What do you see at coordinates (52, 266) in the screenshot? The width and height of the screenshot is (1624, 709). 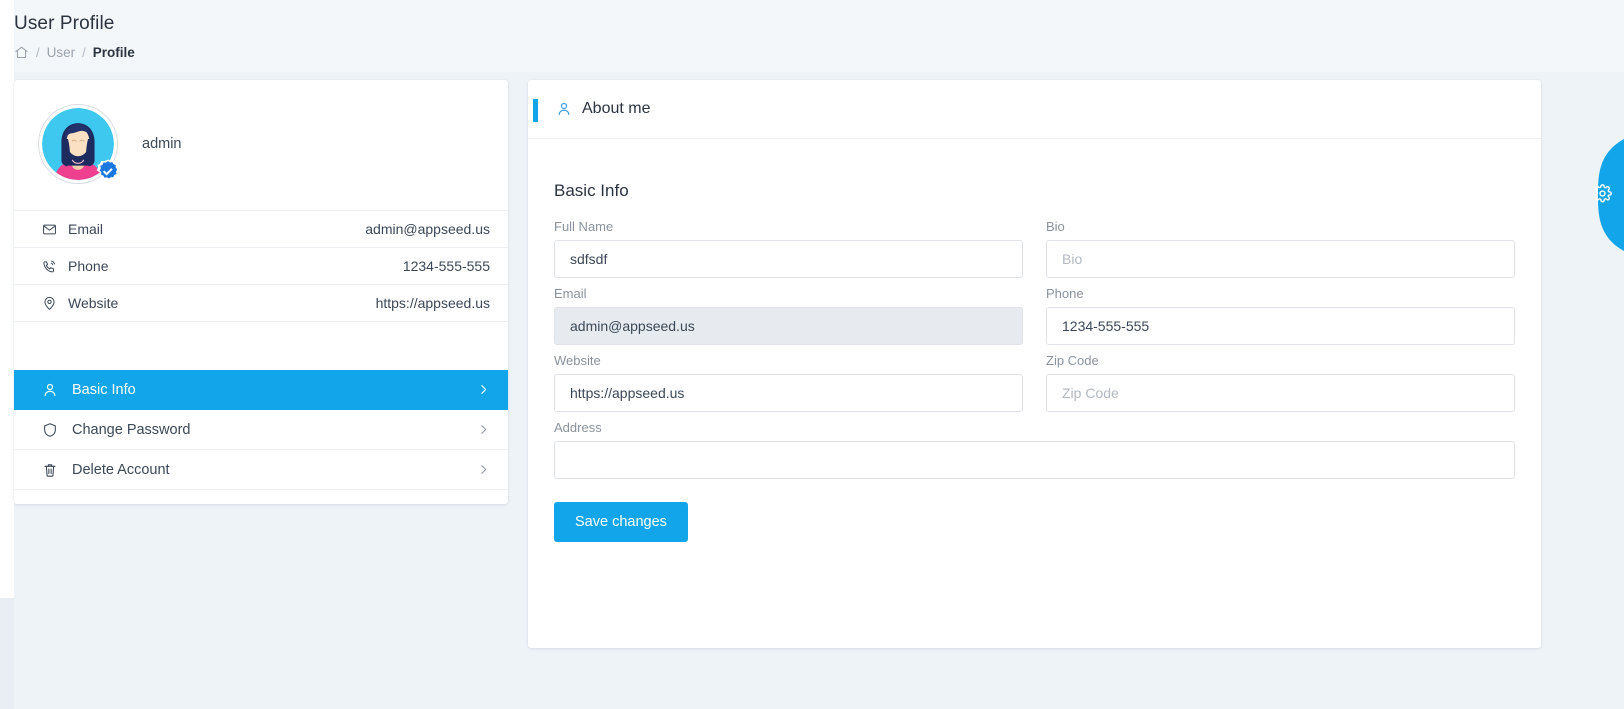 I see `phone-icon` at bounding box center [52, 266].